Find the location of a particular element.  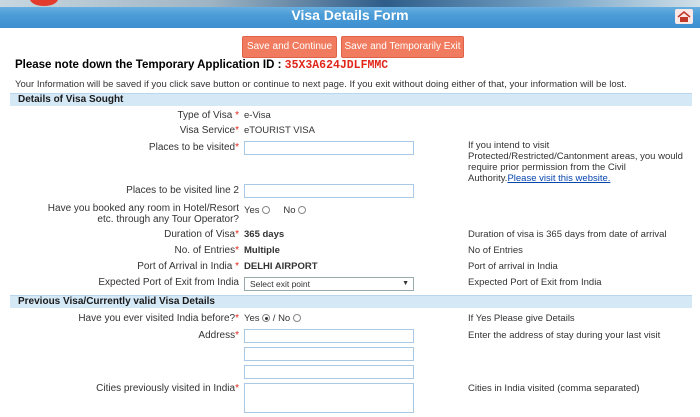

page-title: Visa Details Form is located at coordinates (350, 15).